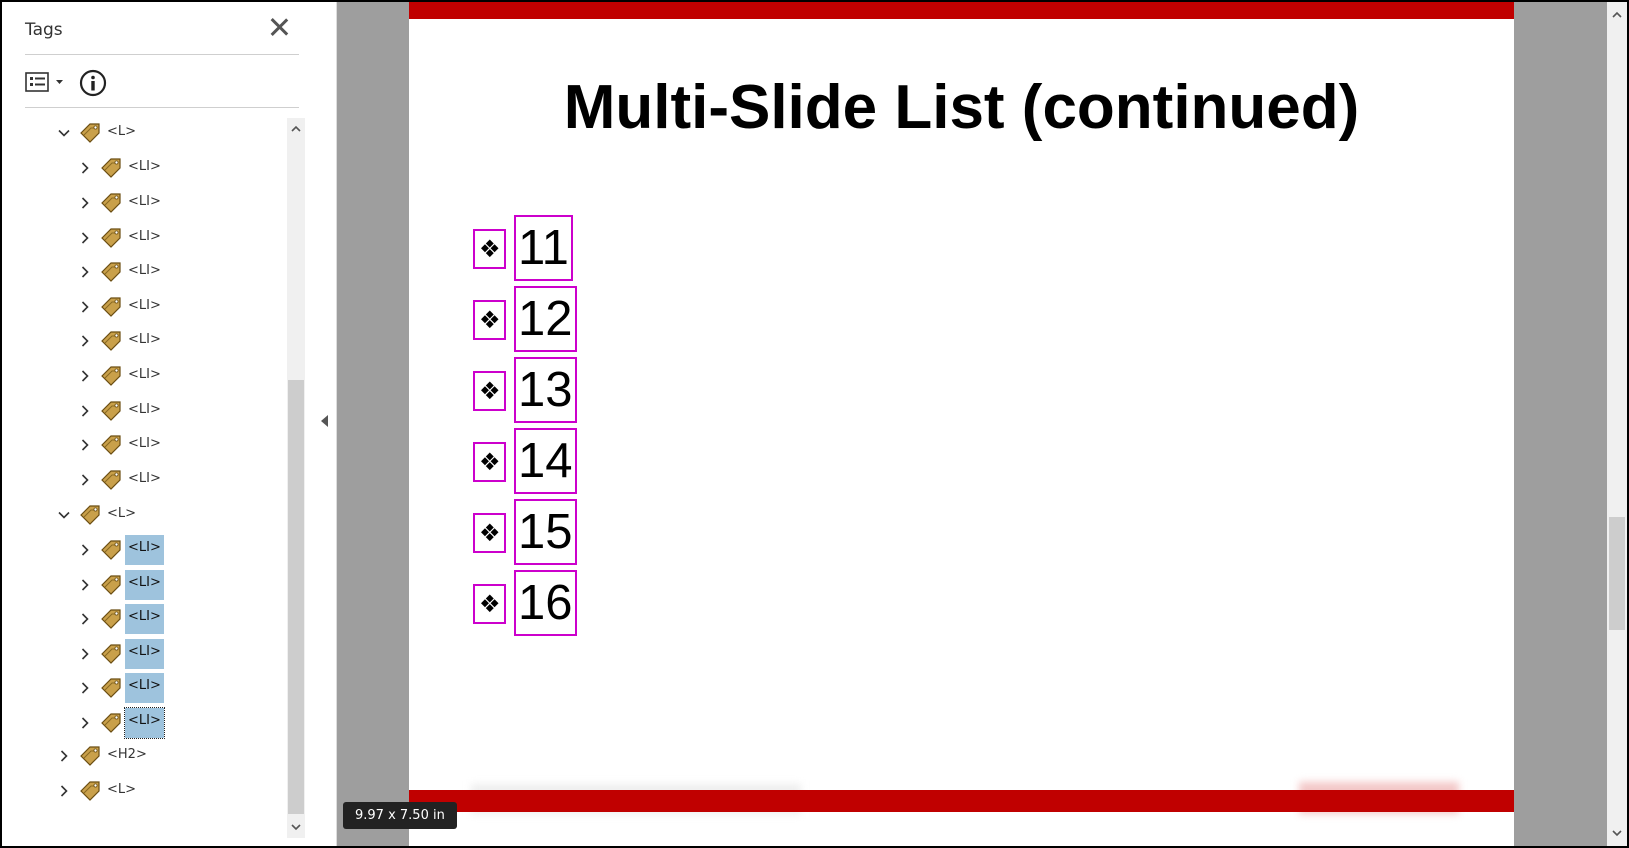 Image resolution: width=1629 pixels, height=848 pixels. I want to click on close-icon, so click(279, 27).